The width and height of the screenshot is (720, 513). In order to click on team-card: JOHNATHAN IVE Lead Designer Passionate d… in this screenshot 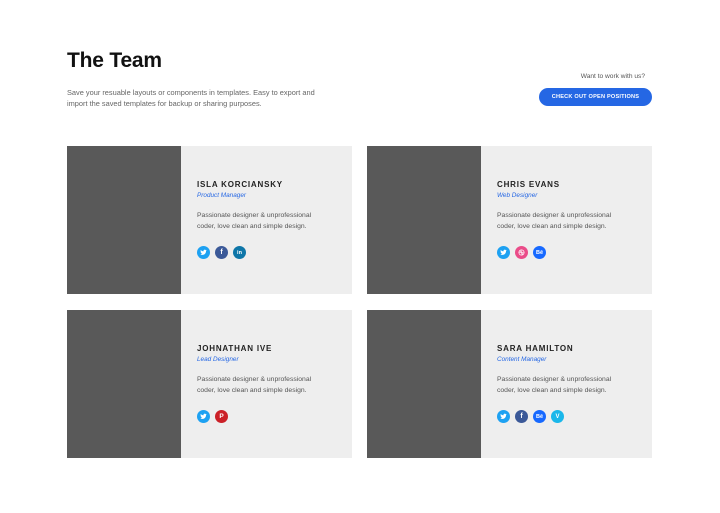, I will do `click(209, 384)`.